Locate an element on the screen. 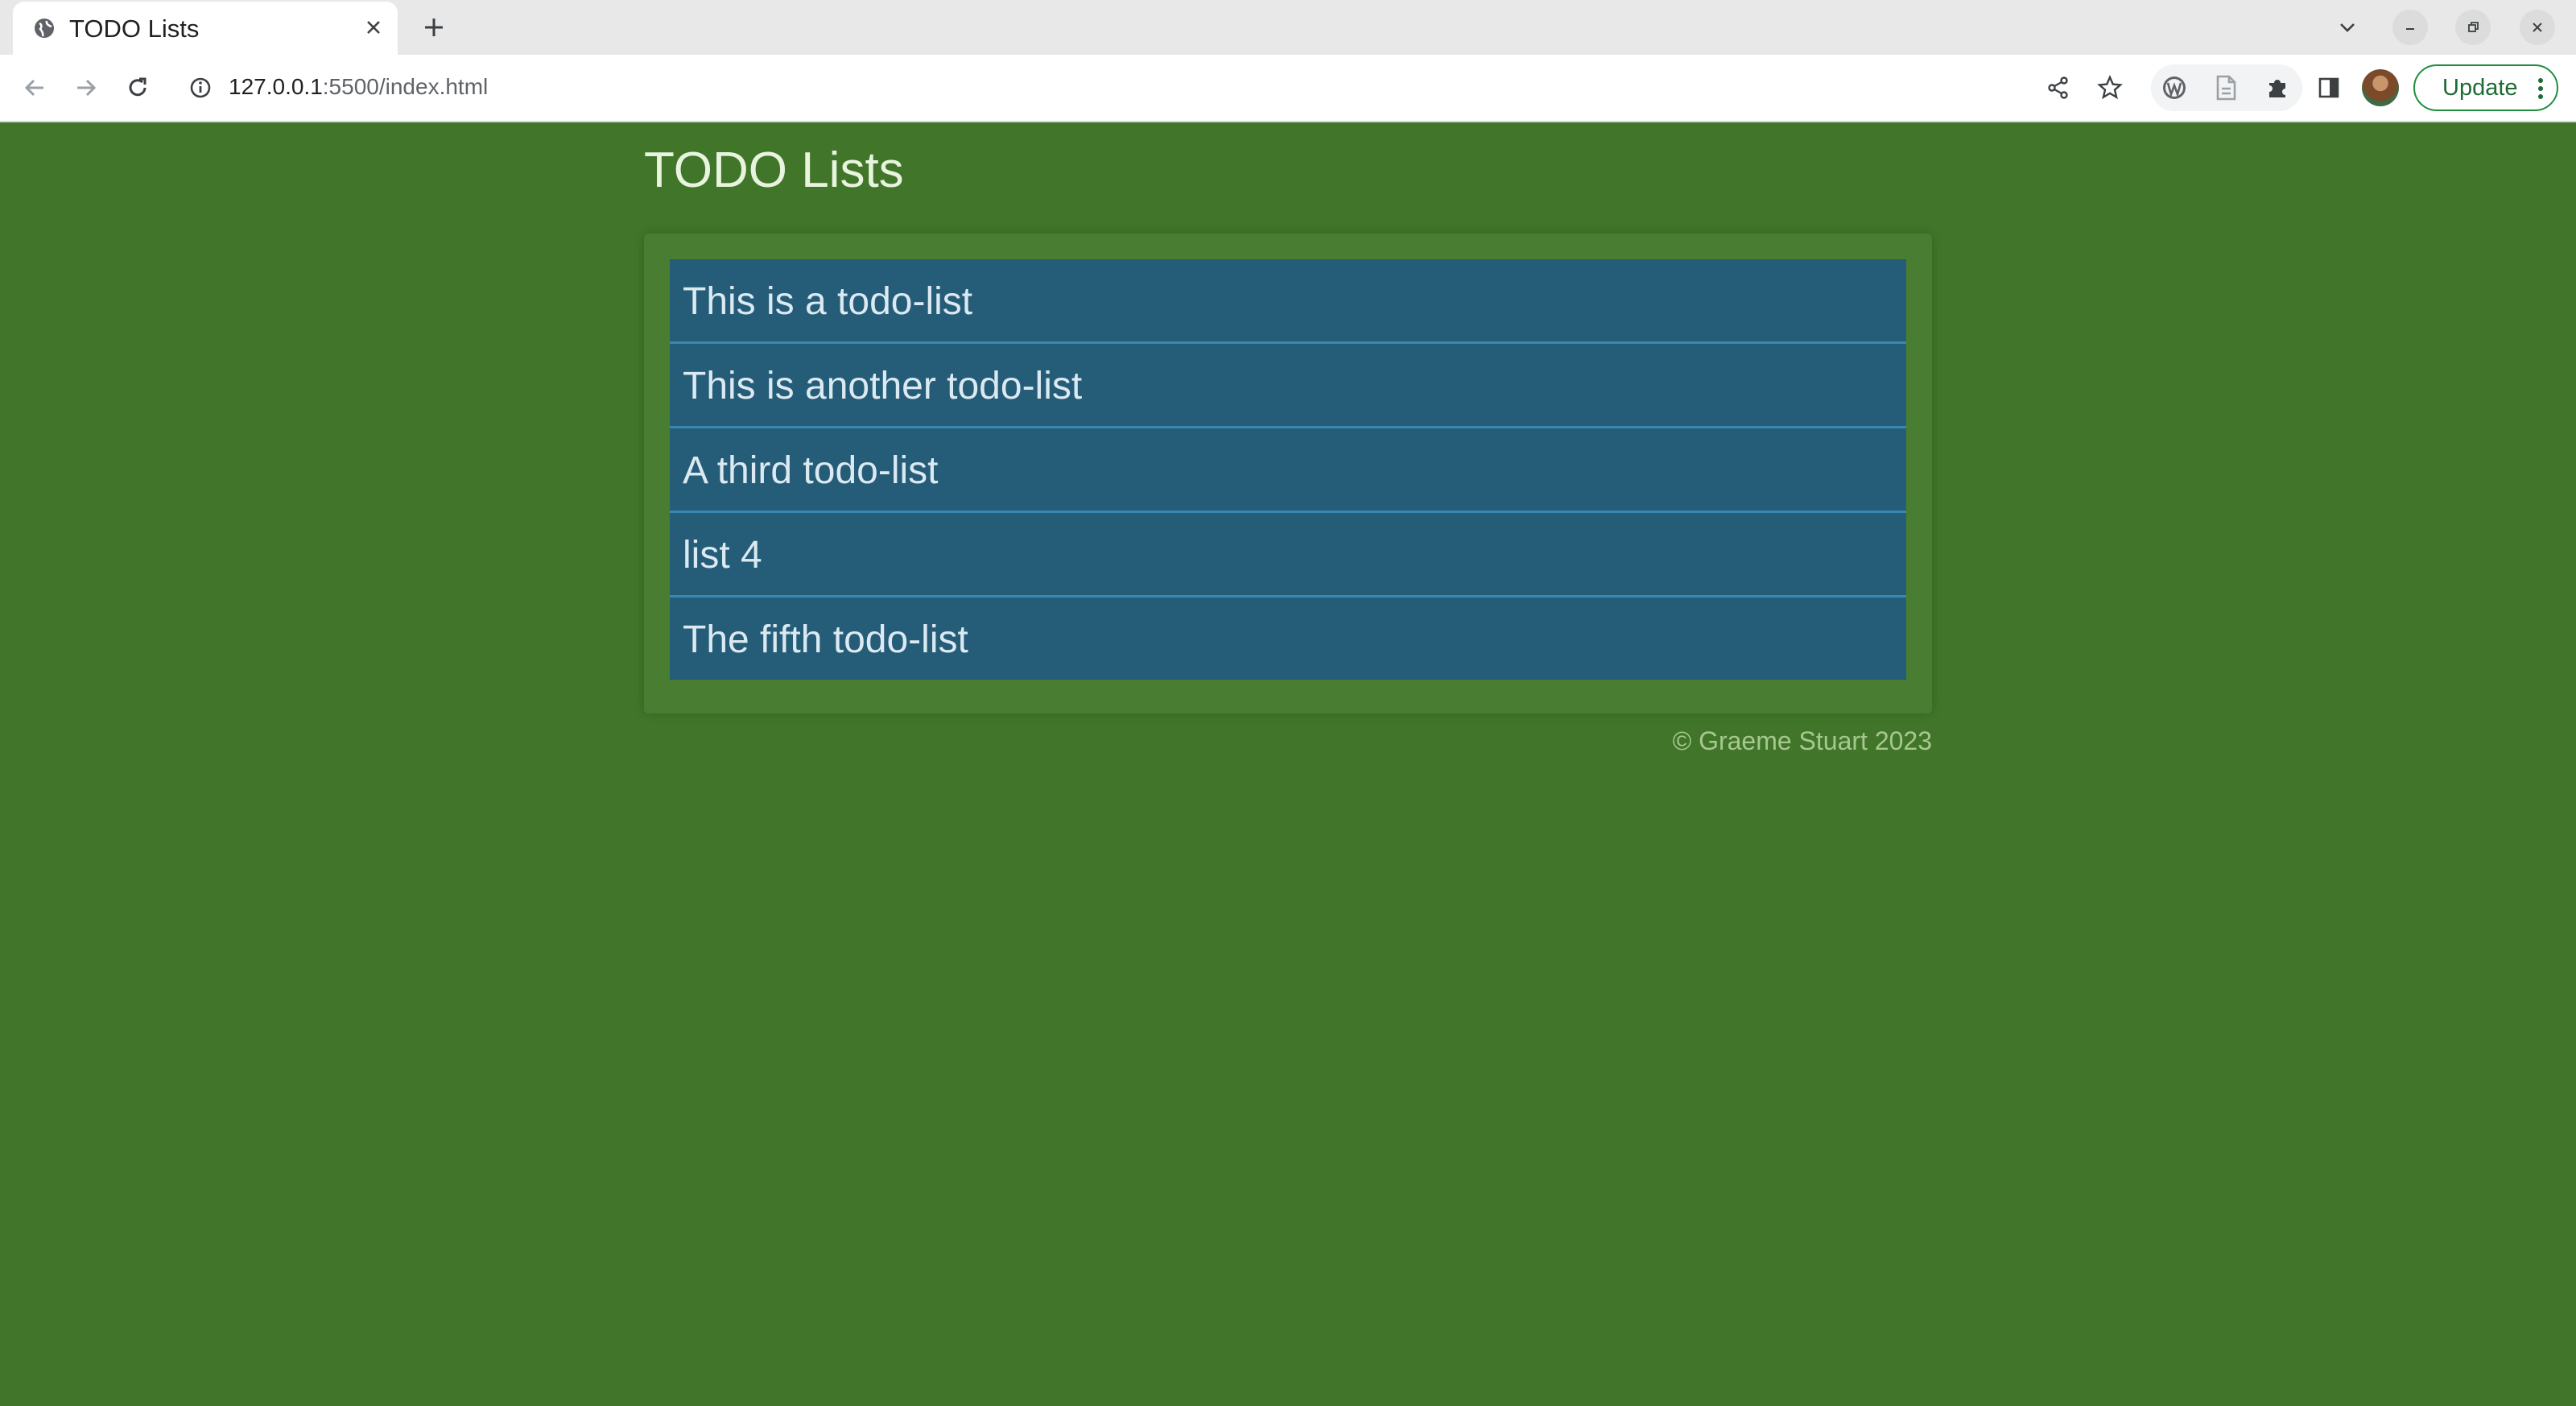 This screenshot has height=1406, width=2576. wordpress-icon is located at coordinates (2174, 88).